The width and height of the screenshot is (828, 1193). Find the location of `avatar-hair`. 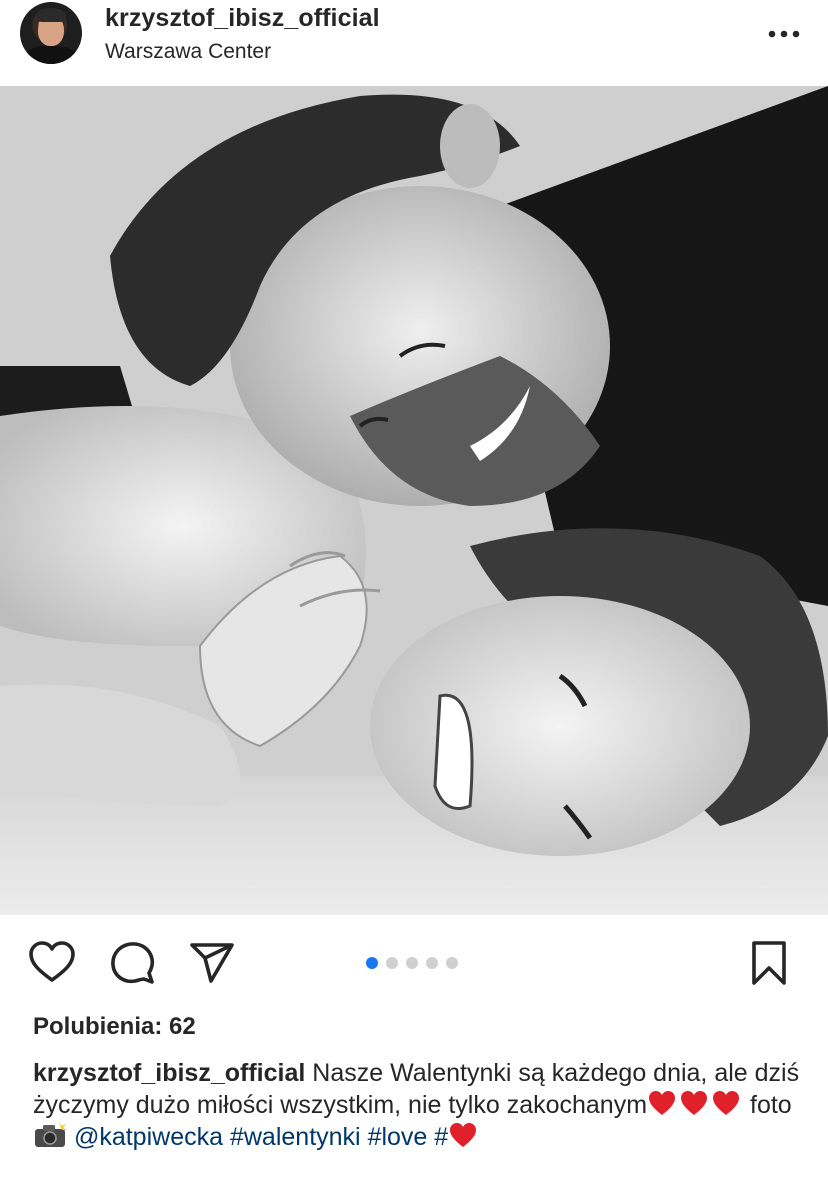

avatar-hair is located at coordinates (51, 15).